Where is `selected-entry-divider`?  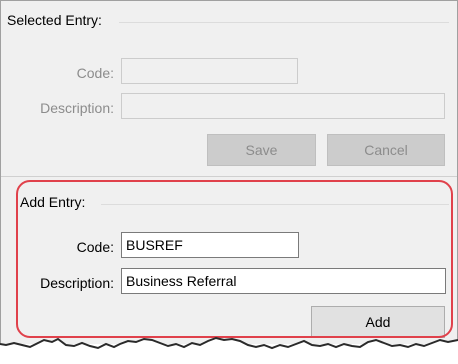
selected-entry-divider is located at coordinates (284, 22).